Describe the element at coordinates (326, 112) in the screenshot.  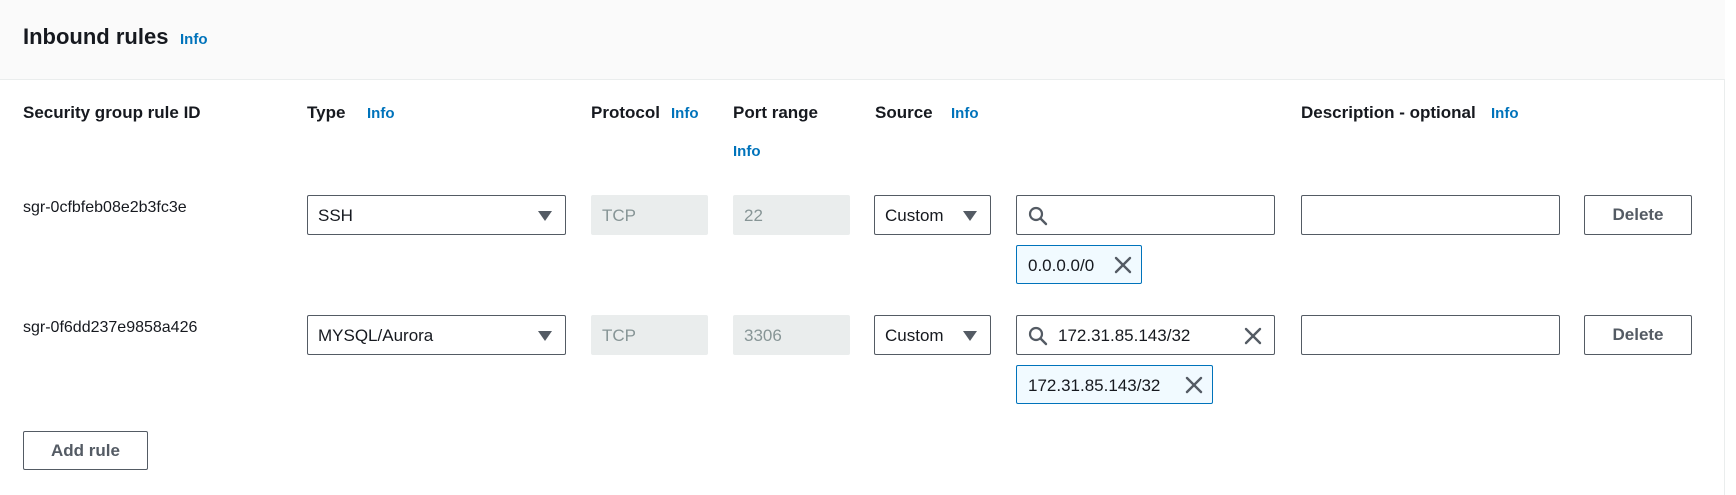
I see `column-header-type: Type` at that location.